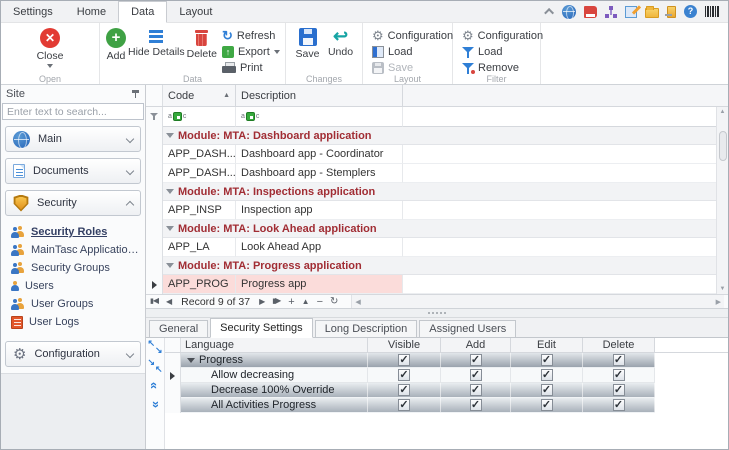 The image size is (729, 450). I want to click on filter-cell-code: ac, so click(199, 117).